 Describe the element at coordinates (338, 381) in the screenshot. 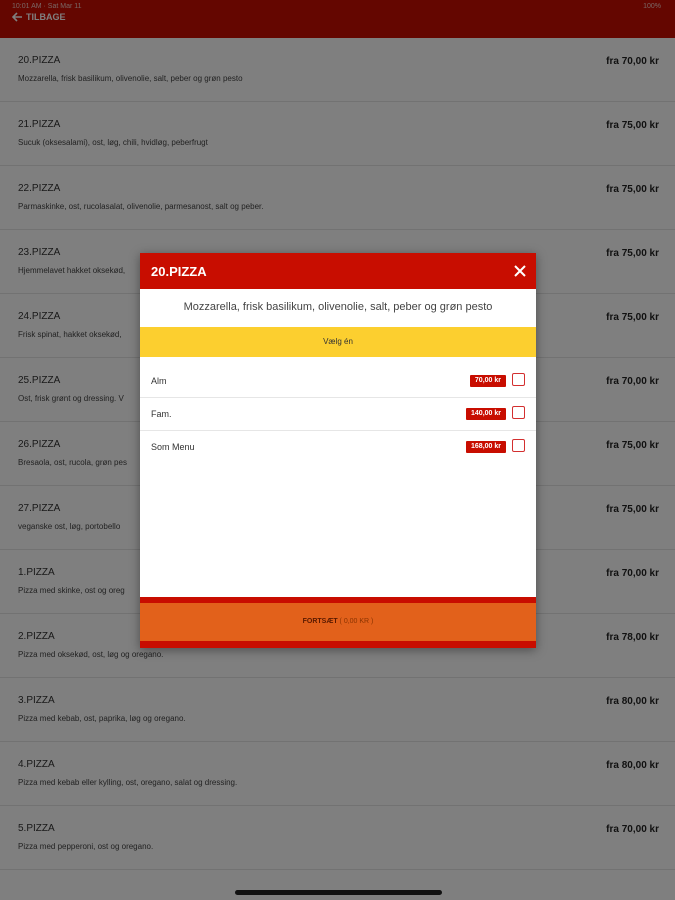

I see `option-row: Alm 70,00 kr` at that location.